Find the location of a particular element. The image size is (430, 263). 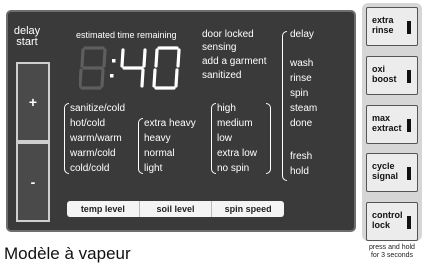

spin-bracket-left is located at coordinates (213, 138).